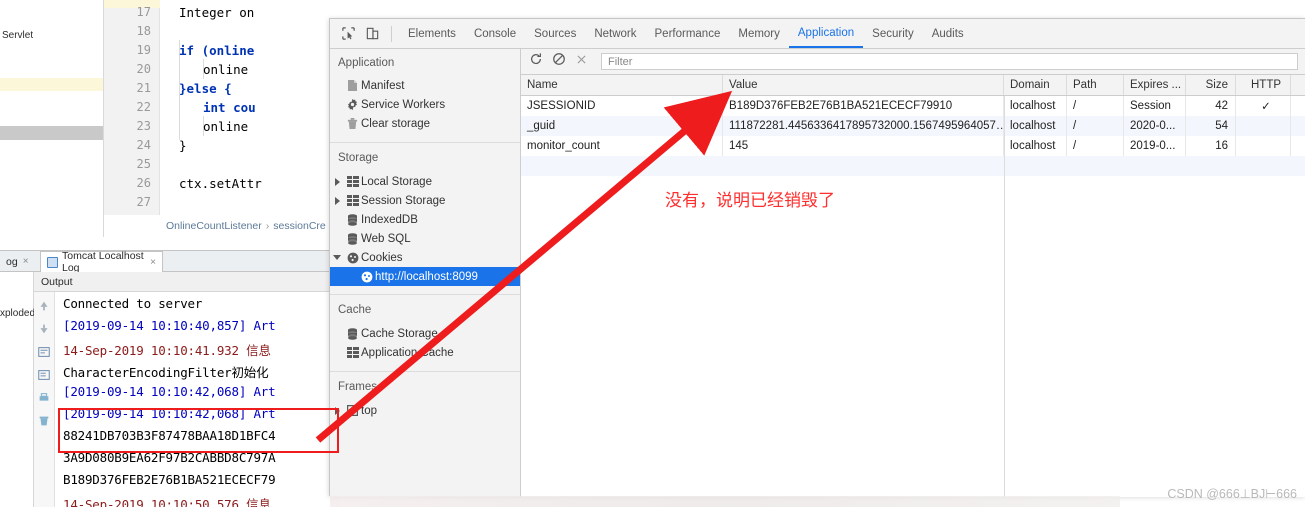  I want to click on output-tab: Output, so click(187, 282).